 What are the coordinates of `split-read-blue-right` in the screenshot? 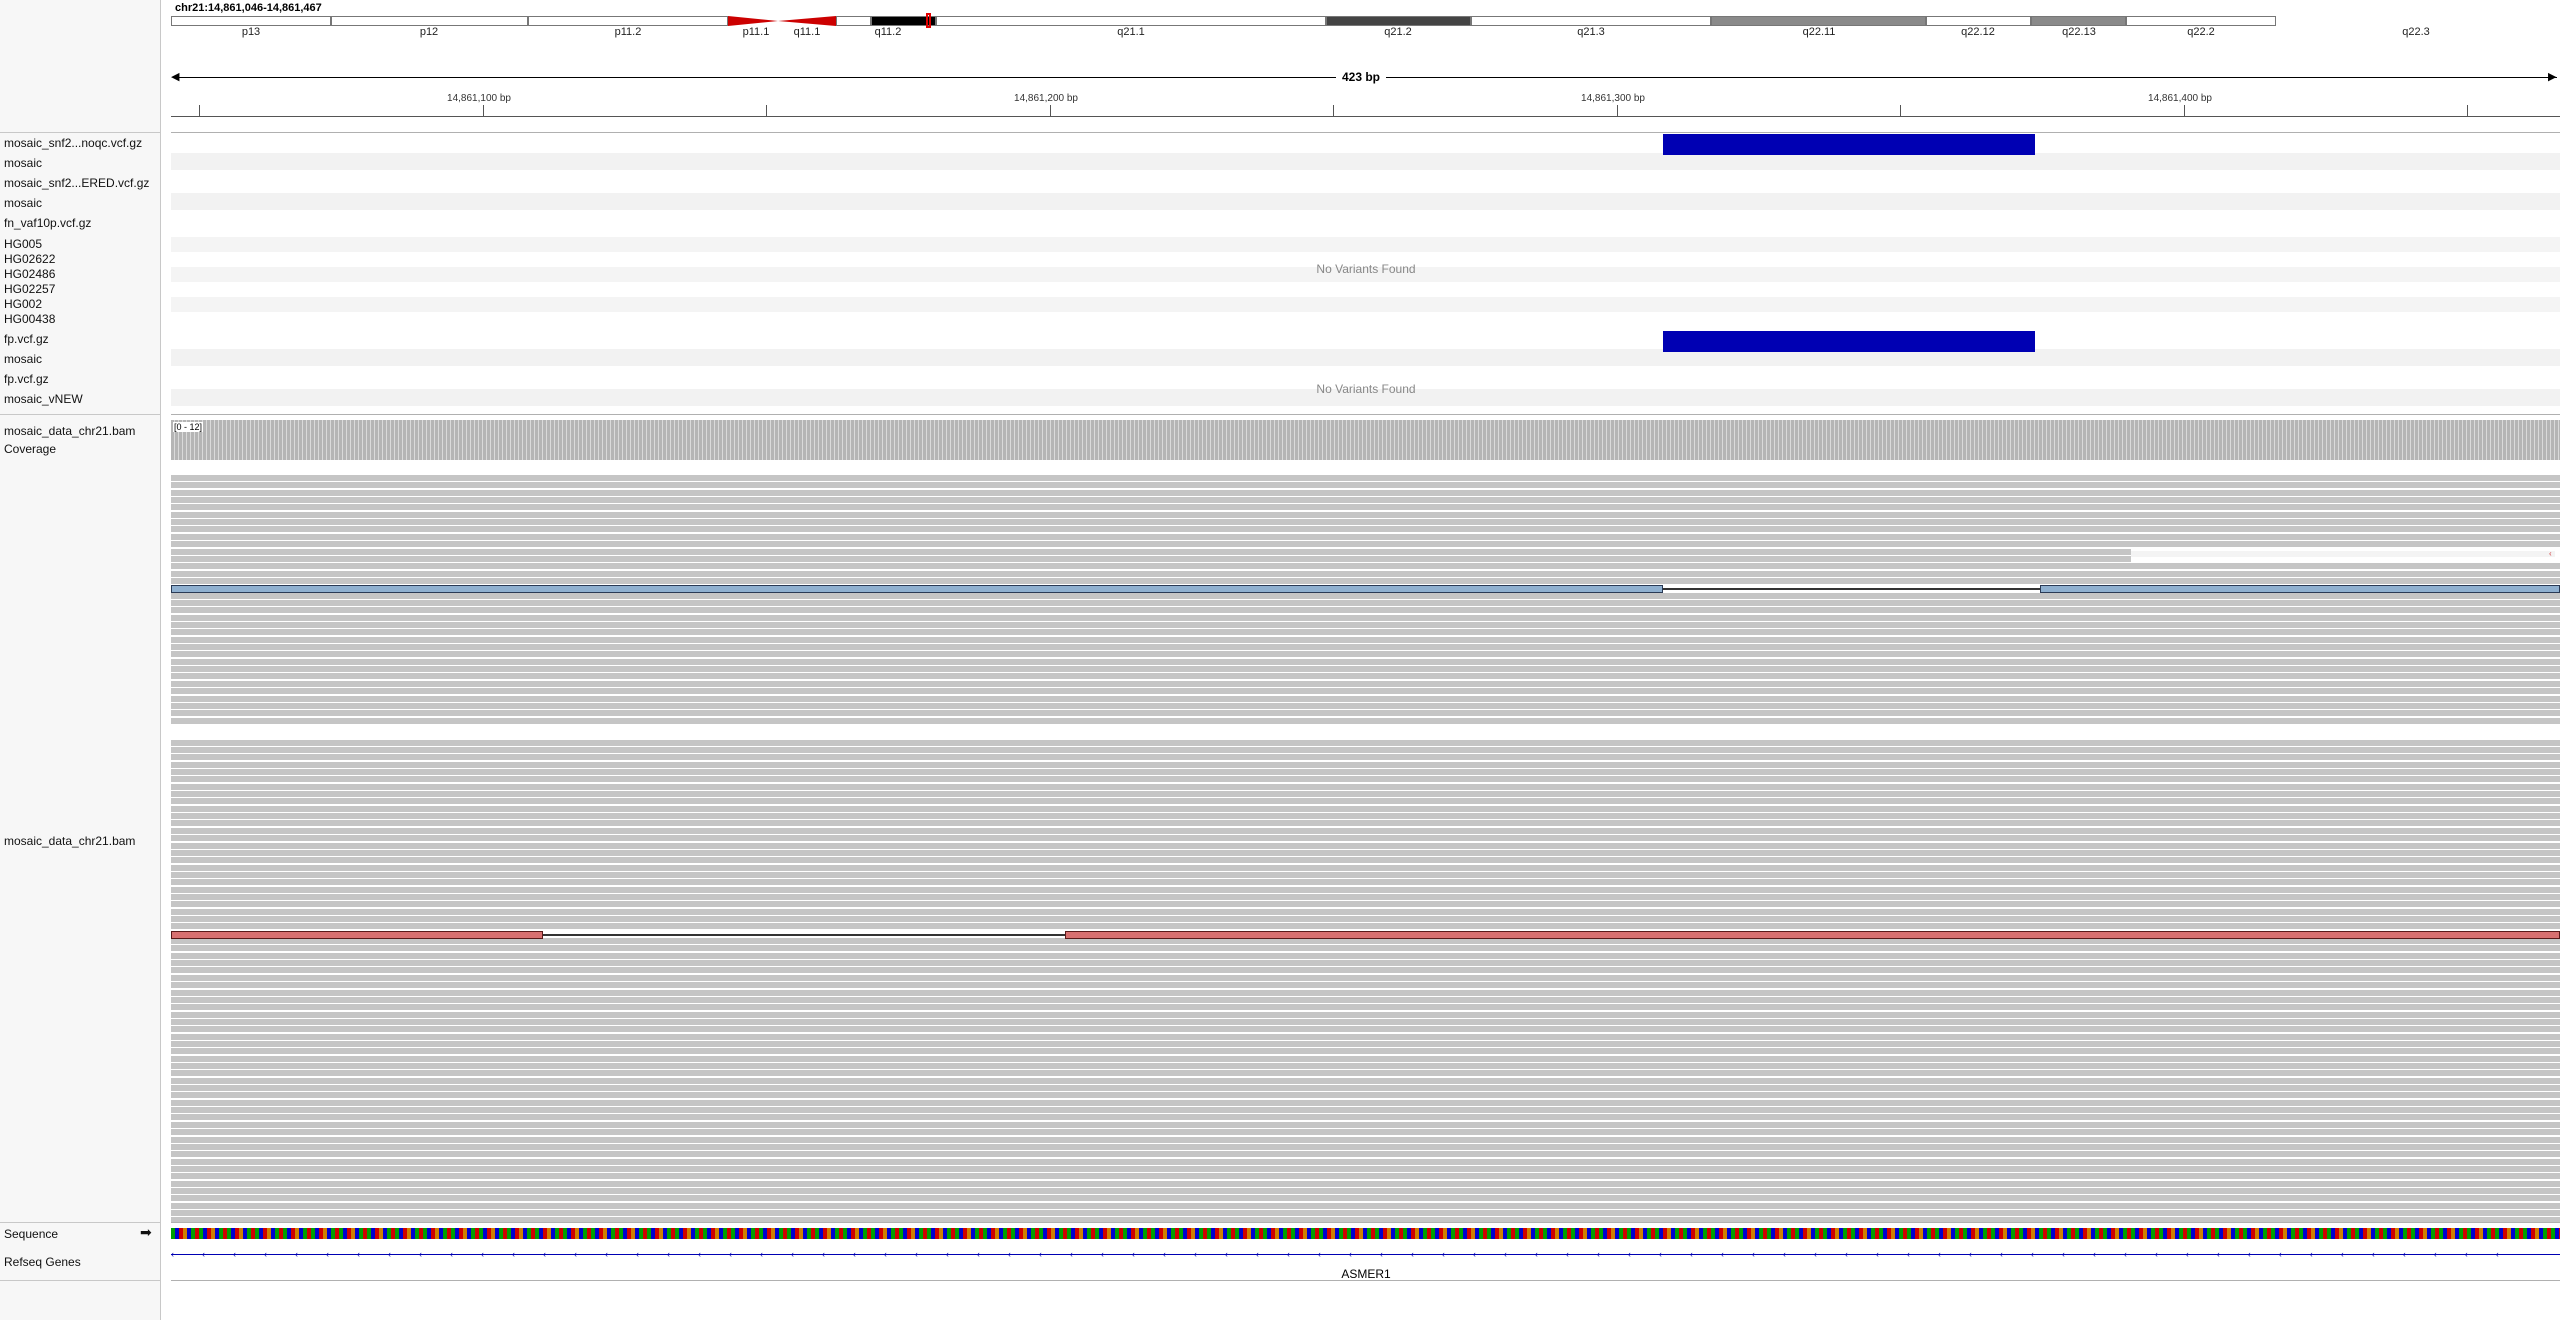 It's located at (2300, 589).